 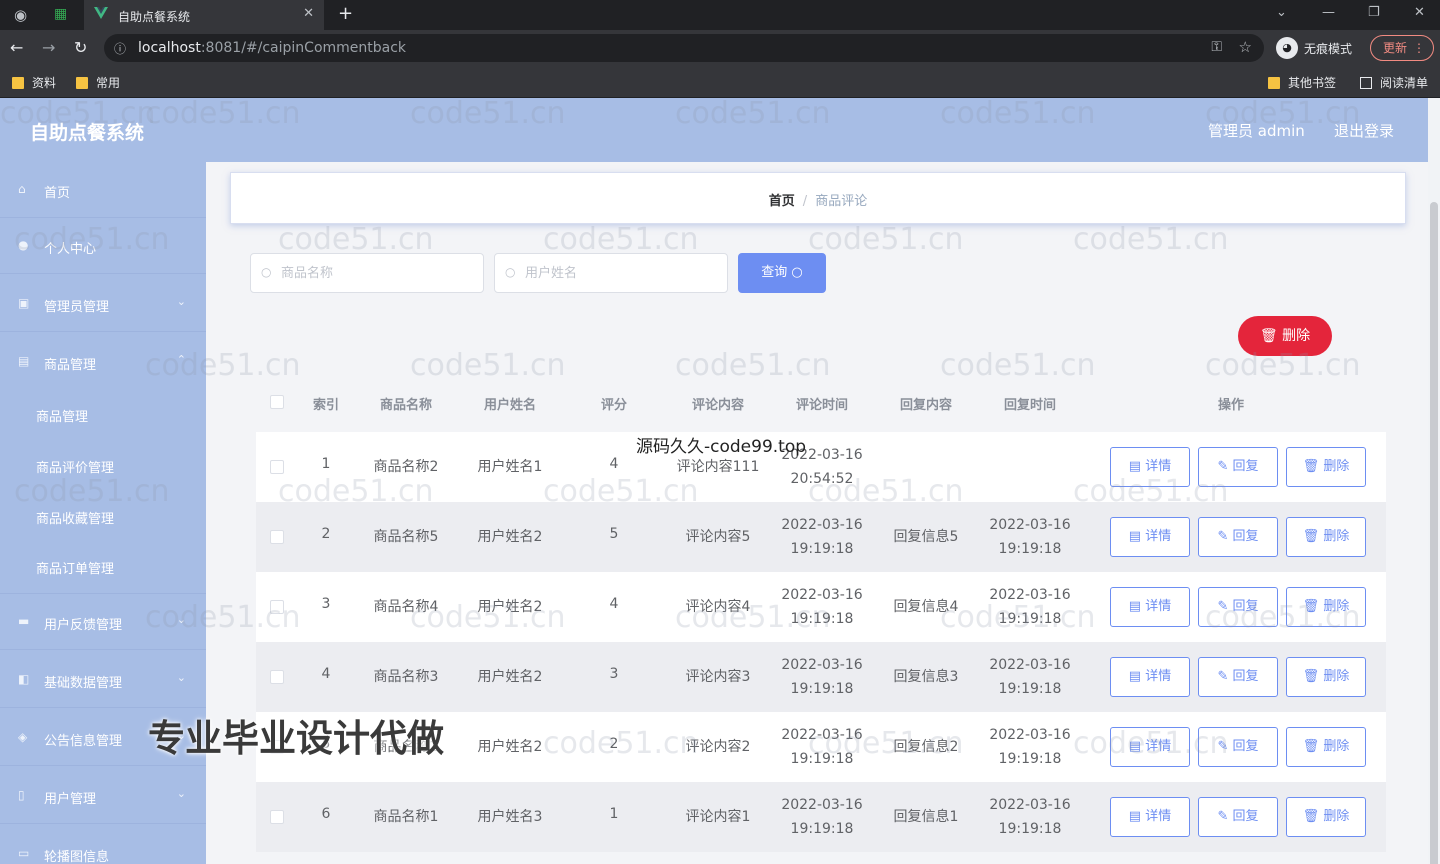 I want to click on admin-icon: ▣, so click(x=24, y=303).